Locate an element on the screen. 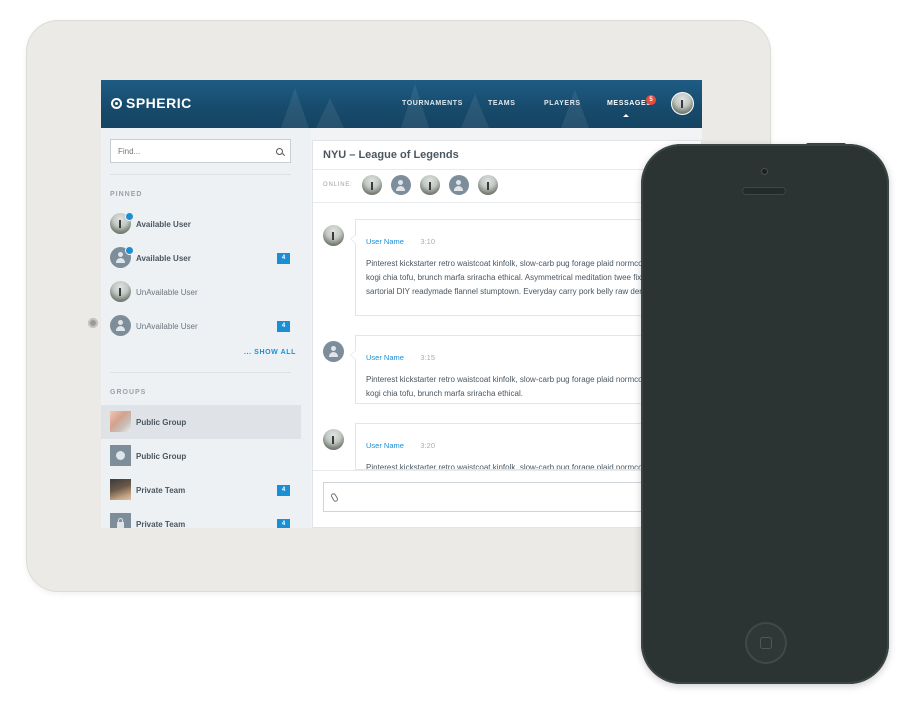 This screenshot has height=717, width=910. search-icon is located at coordinates (279, 151).